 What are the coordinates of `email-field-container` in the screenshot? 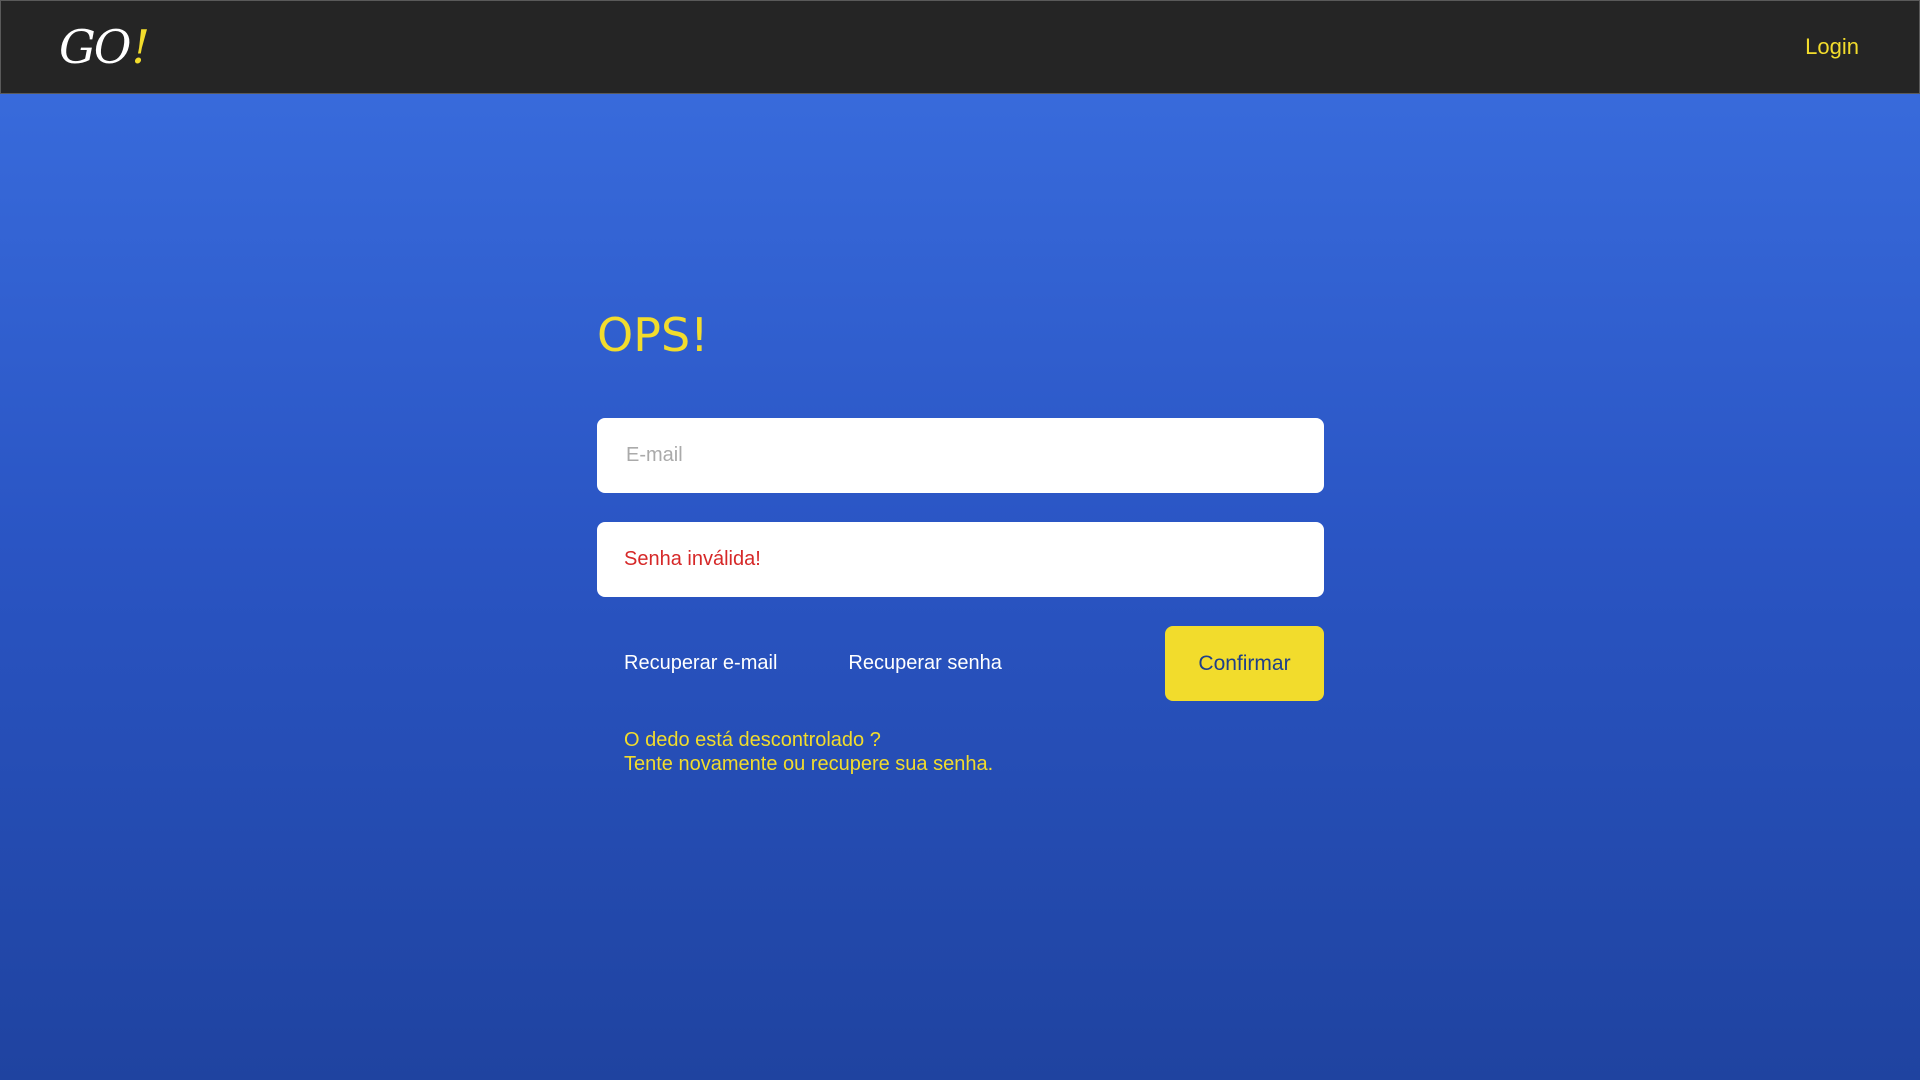 It's located at (960, 455).